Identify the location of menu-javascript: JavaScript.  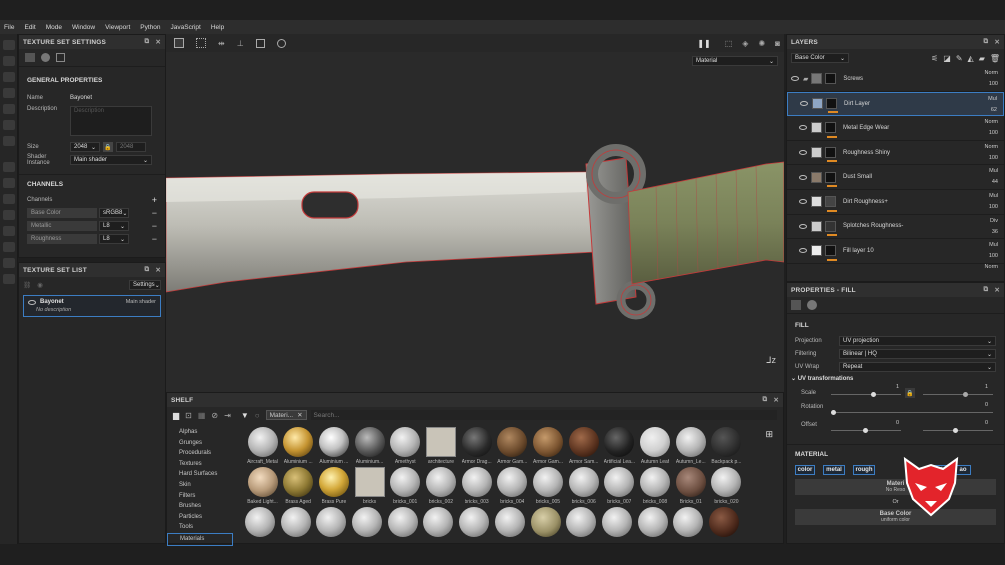
(186, 27).